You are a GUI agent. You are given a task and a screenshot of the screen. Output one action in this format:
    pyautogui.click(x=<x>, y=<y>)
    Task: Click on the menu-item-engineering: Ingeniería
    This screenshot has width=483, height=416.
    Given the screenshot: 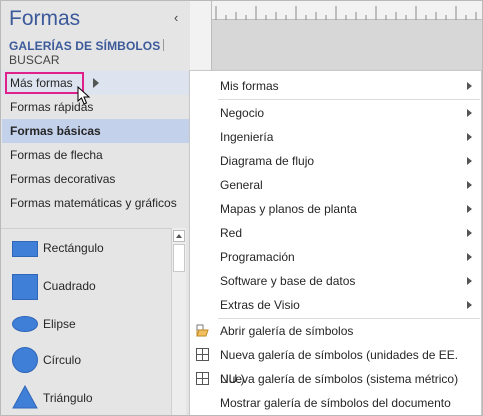 What is the action you would take?
    pyautogui.click(x=335, y=137)
    